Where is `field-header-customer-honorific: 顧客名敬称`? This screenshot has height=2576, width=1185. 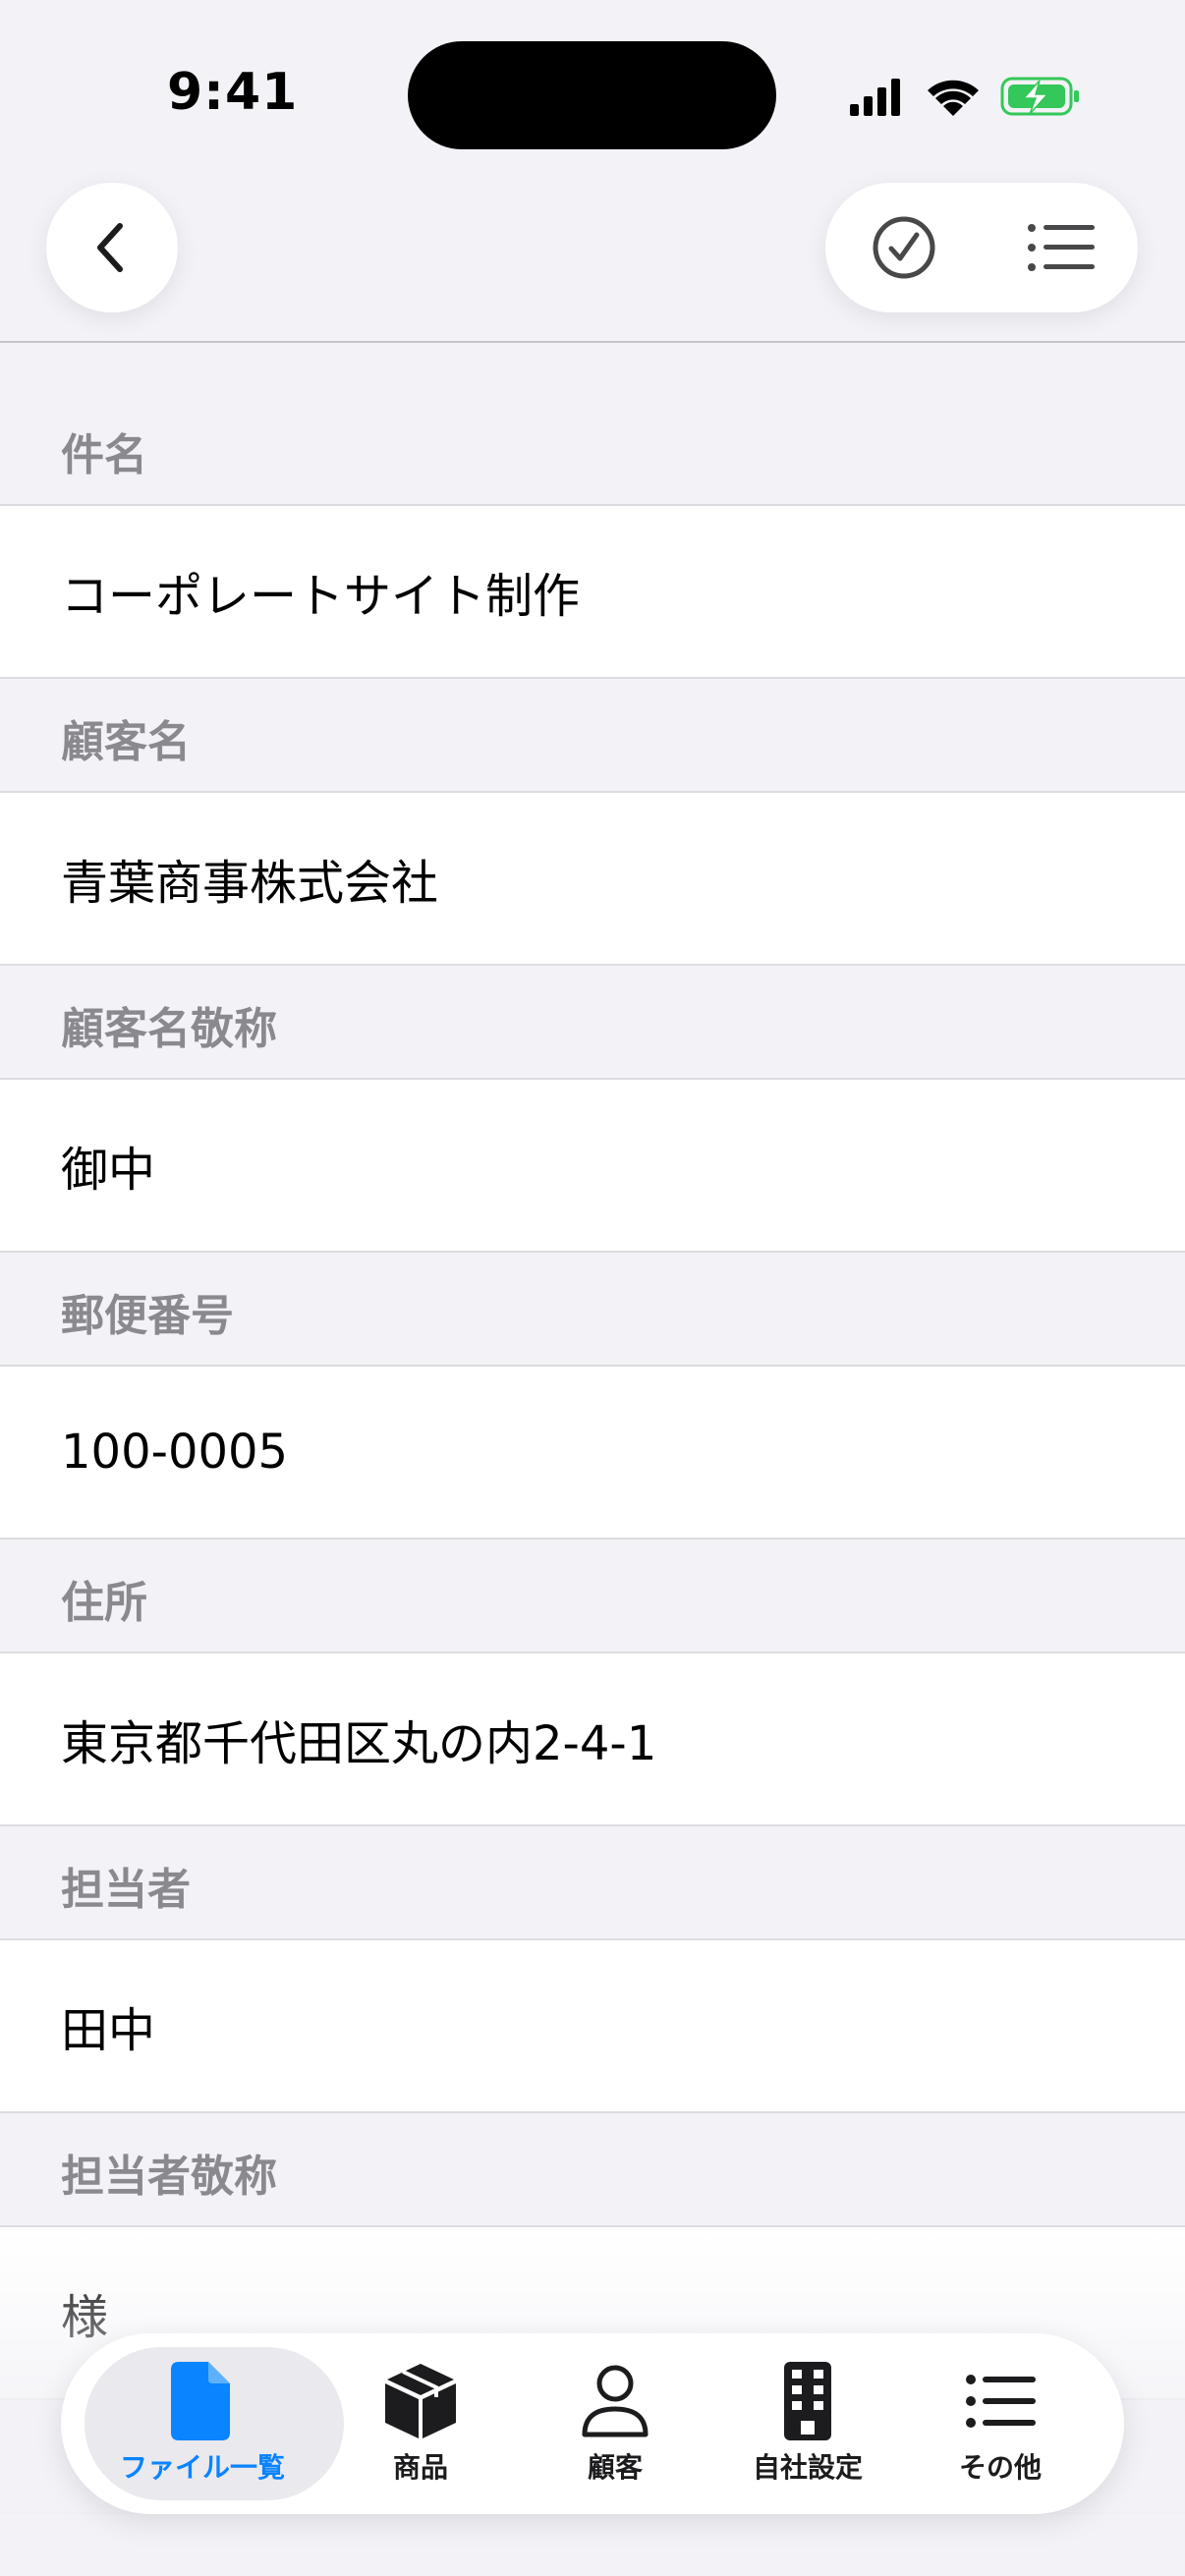
field-header-customer-honorific: 顧客名敬称 is located at coordinates (592, 1023).